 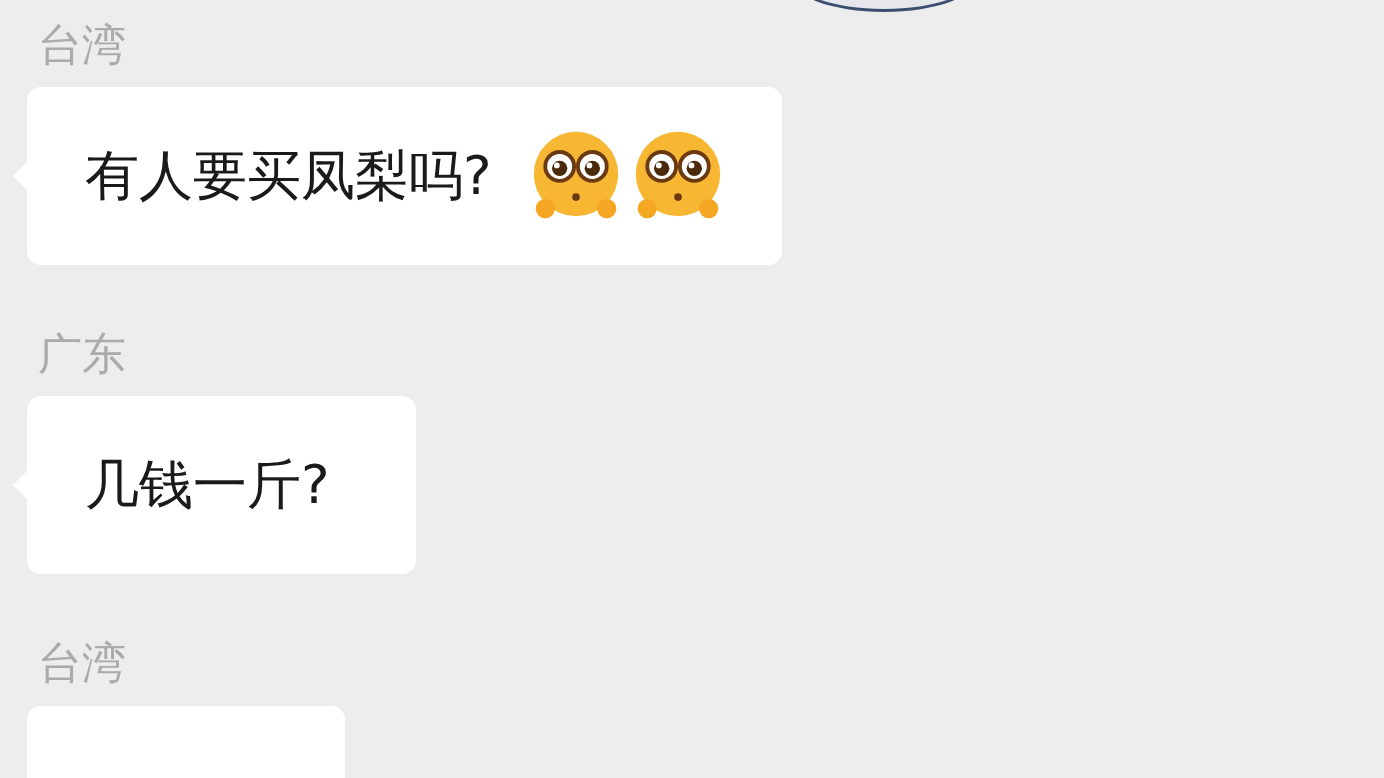 I want to click on sender-name: 广东, so click(x=82, y=354).